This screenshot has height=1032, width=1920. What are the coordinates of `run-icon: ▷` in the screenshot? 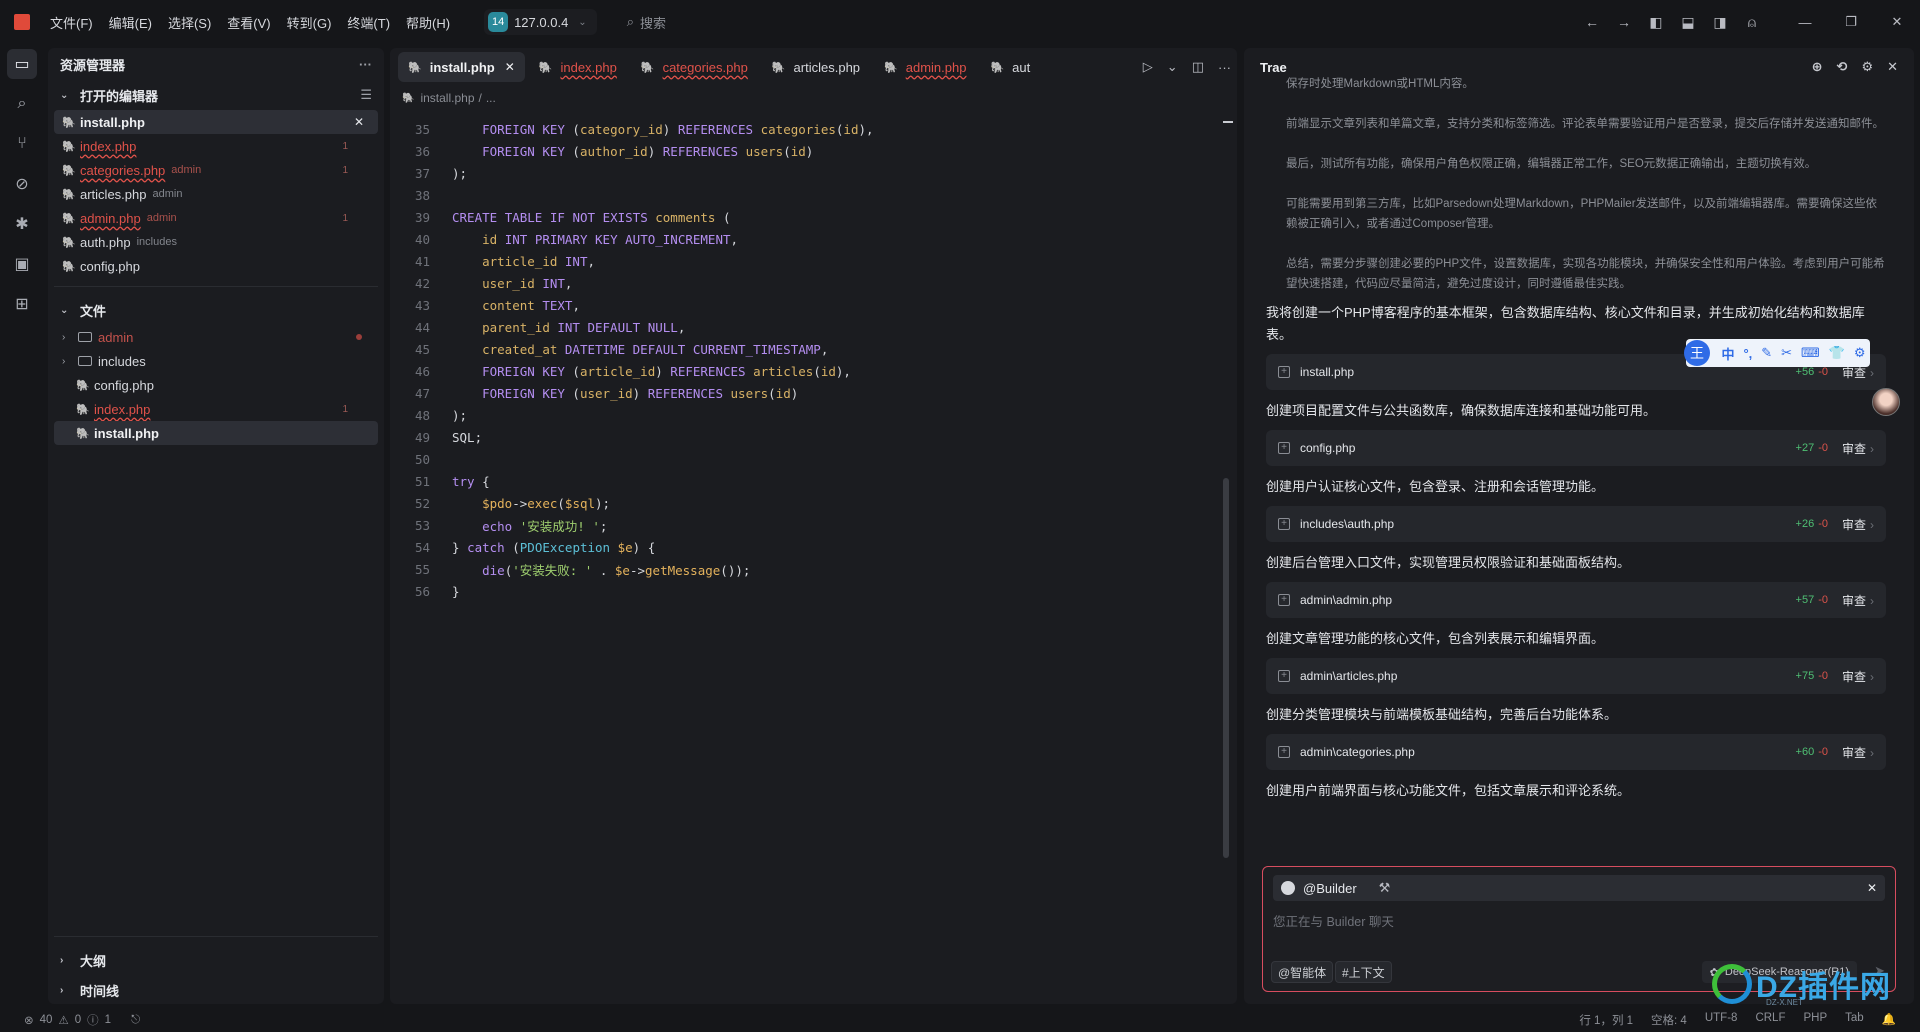 It's located at (1148, 67).